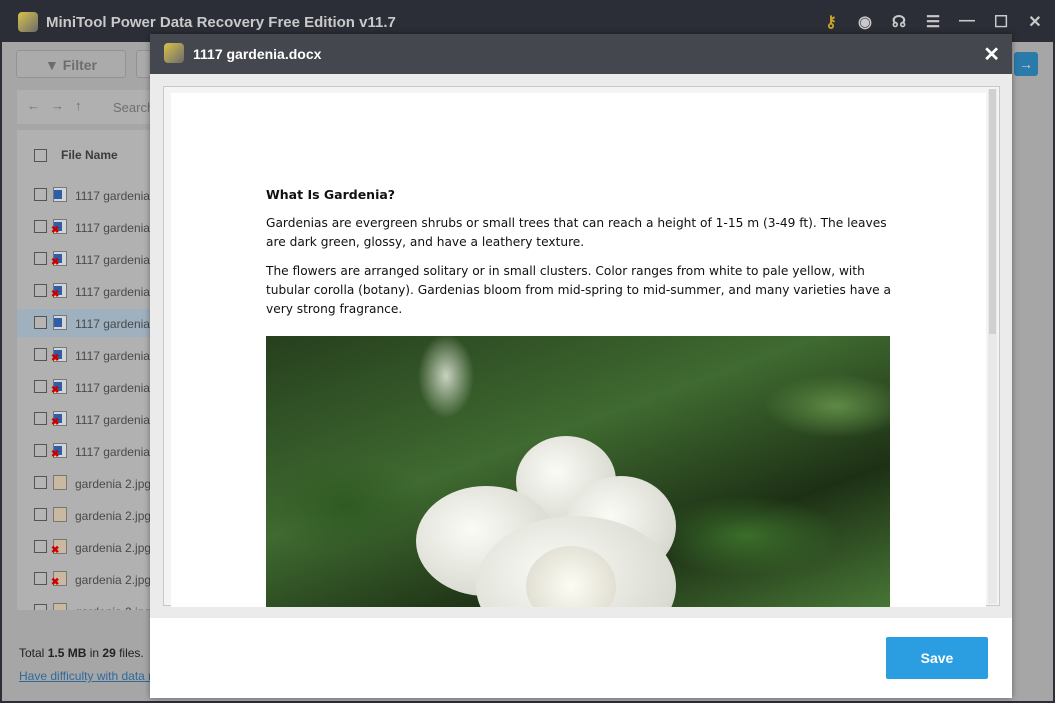  What do you see at coordinates (133, 107) in the screenshot?
I see `search-label: Search` at bounding box center [133, 107].